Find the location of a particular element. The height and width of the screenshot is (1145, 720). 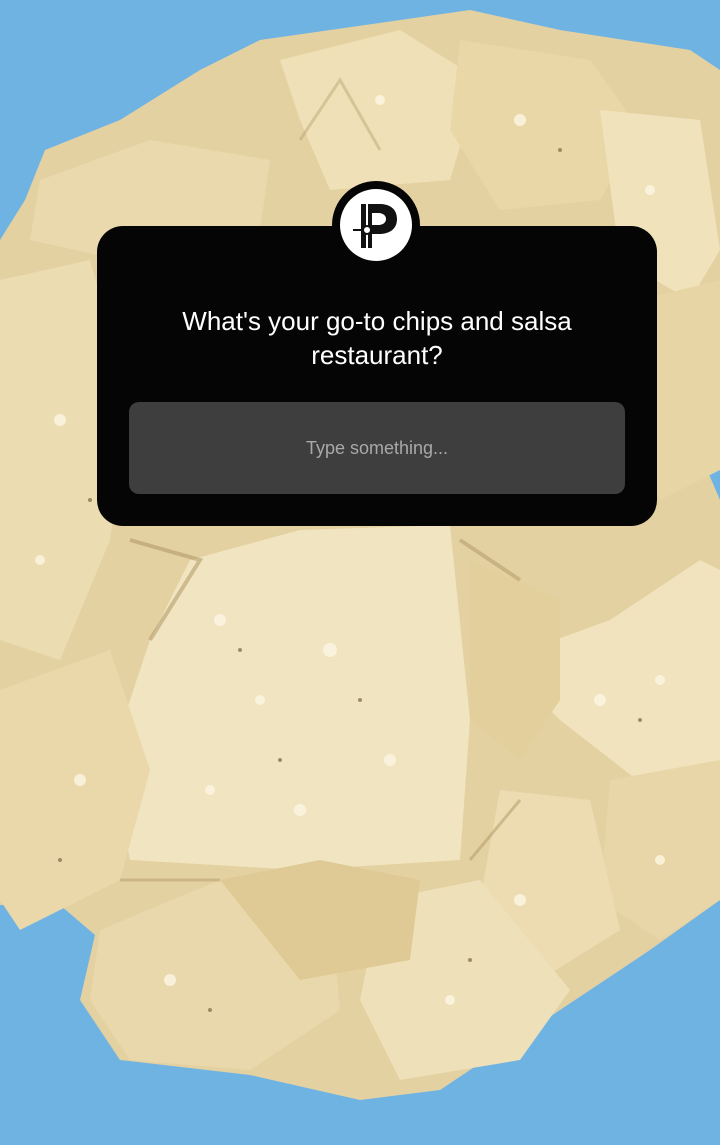

p-logo-icon is located at coordinates (375, 226).